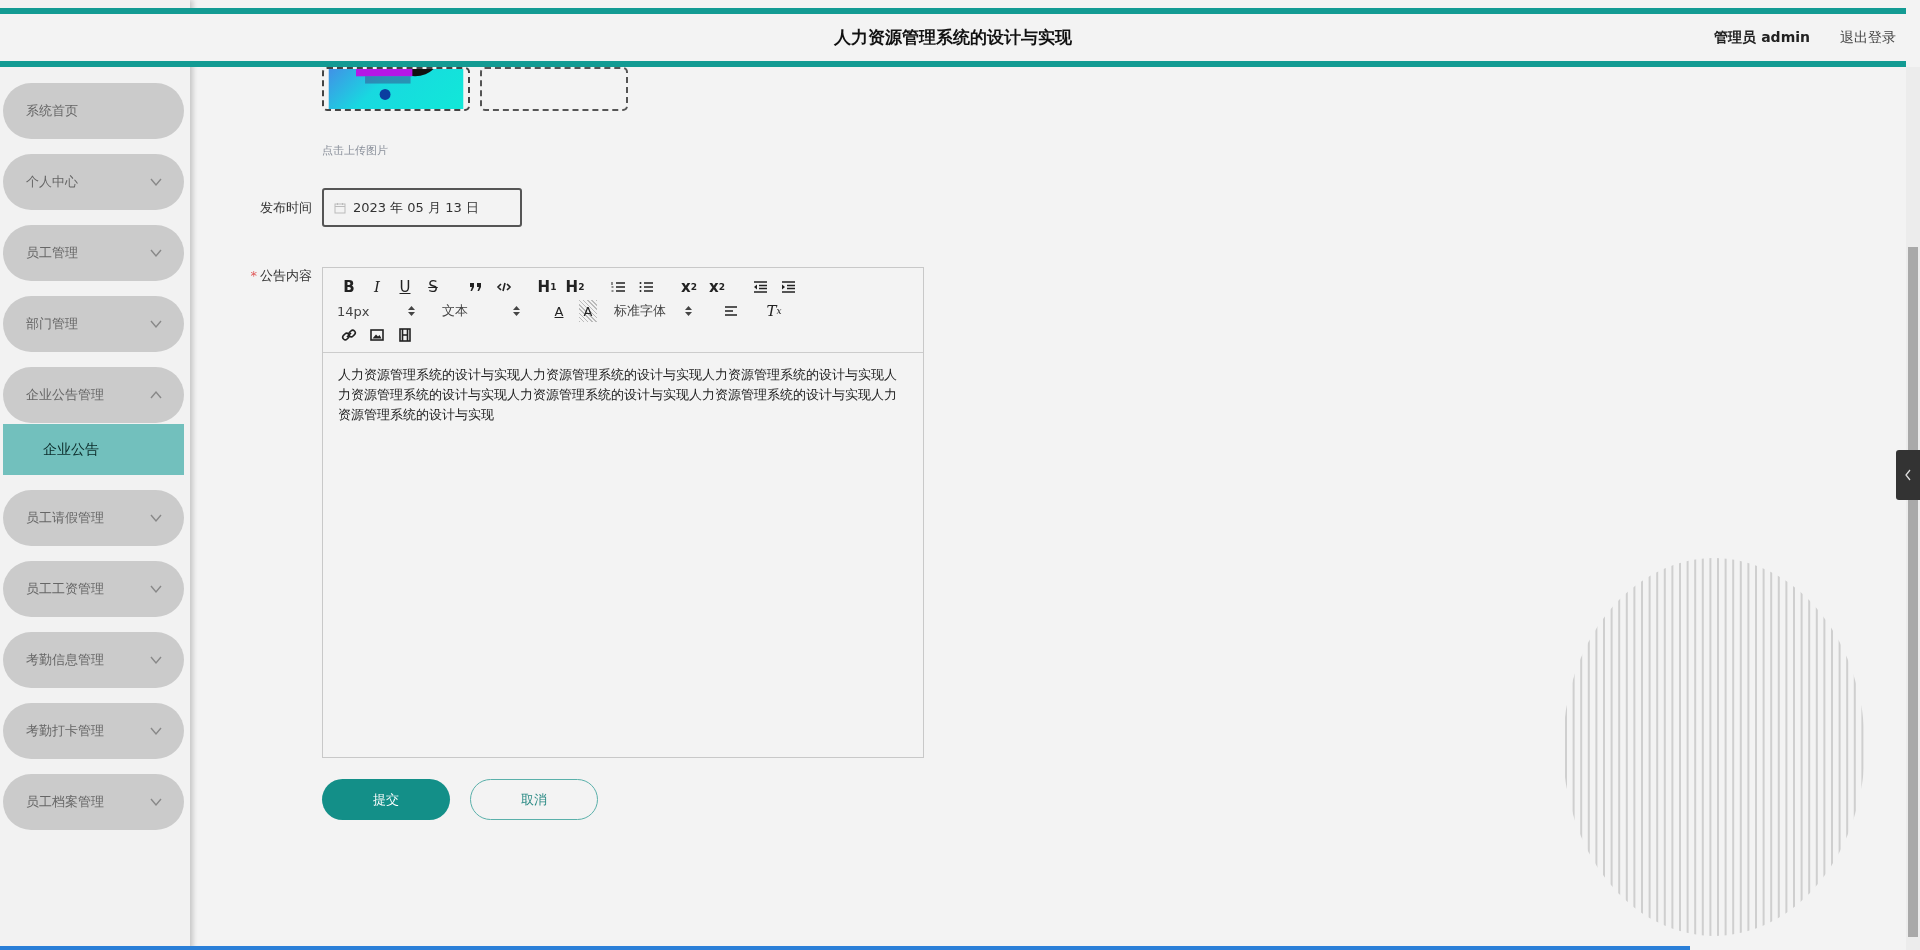 The height and width of the screenshot is (950, 1920). Describe the element at coordinates (377, 335) in the screenshot. I see `image-icon` at that location.